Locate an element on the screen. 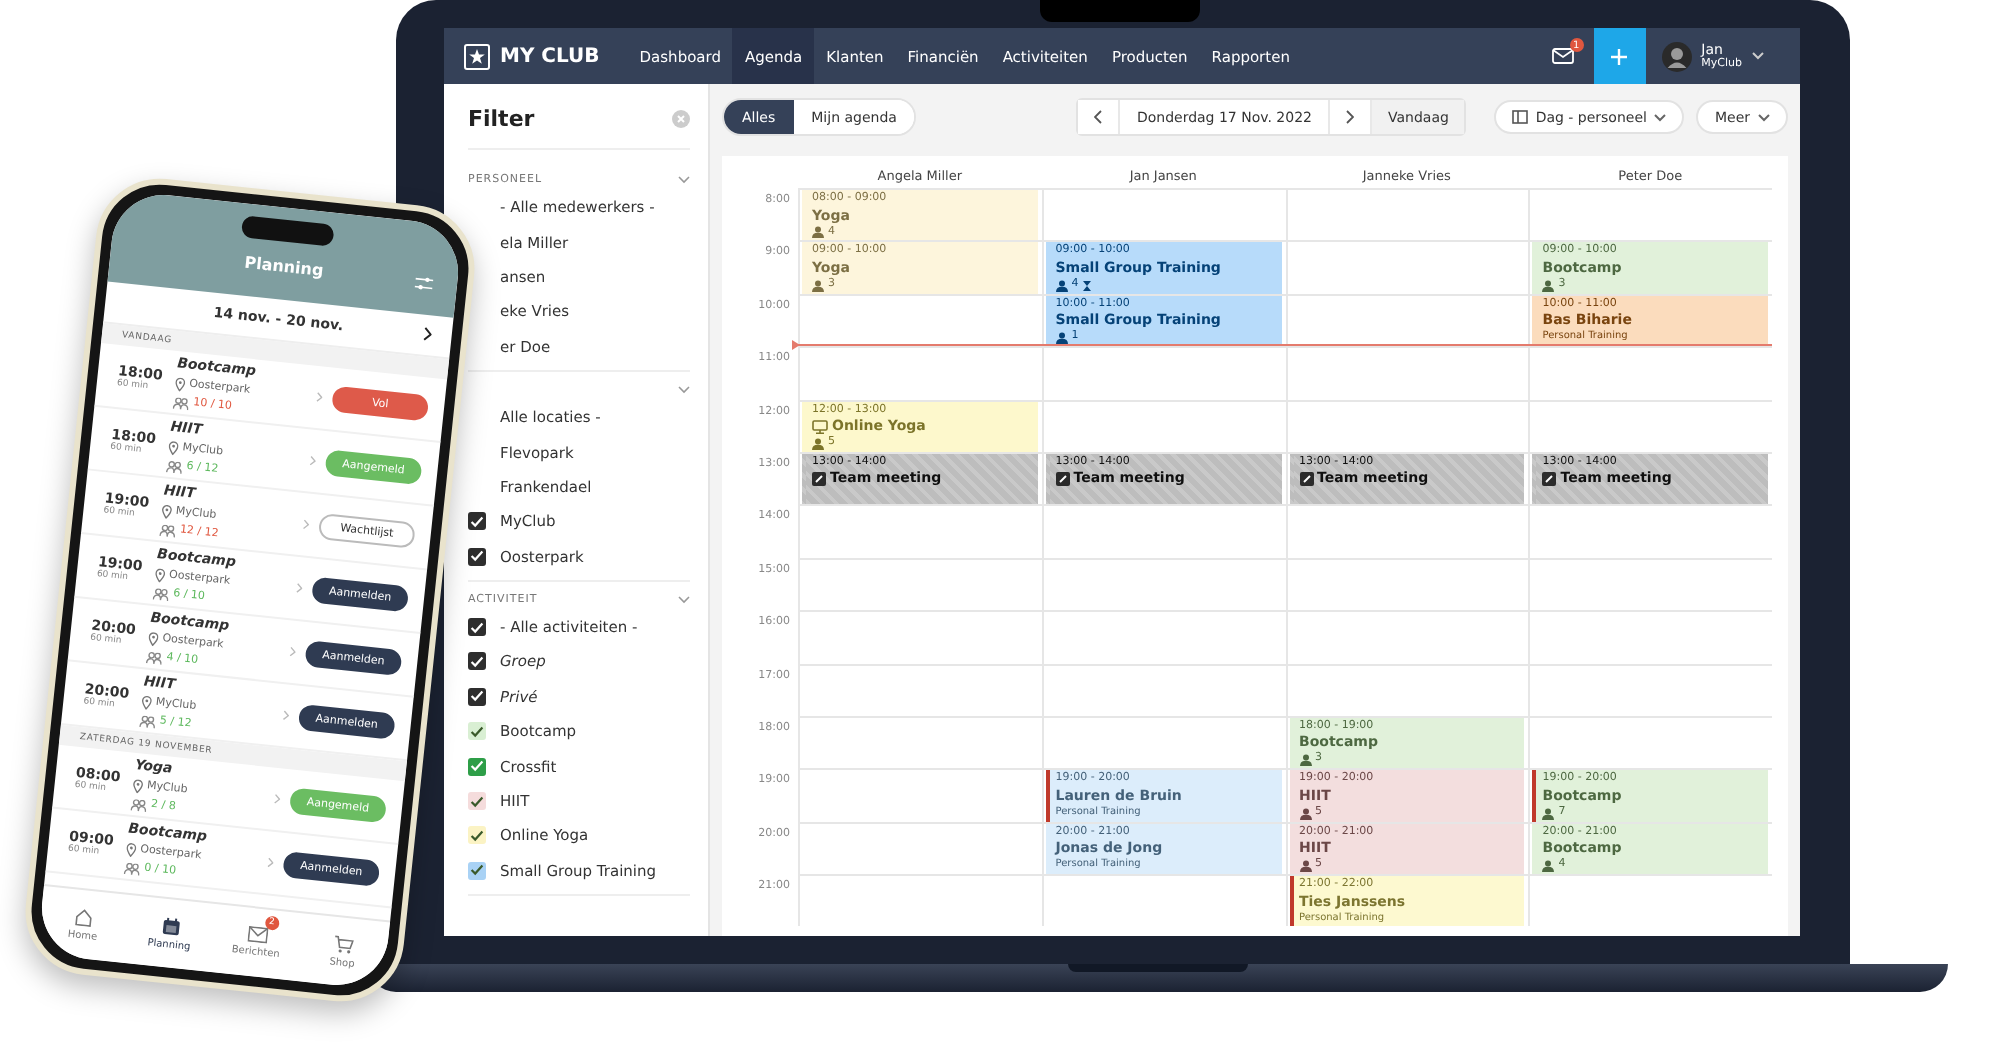 Image resolution: width=2000 pixels, height=1052 pixels. panel-title: Filter is located at coordinates (501, 118).